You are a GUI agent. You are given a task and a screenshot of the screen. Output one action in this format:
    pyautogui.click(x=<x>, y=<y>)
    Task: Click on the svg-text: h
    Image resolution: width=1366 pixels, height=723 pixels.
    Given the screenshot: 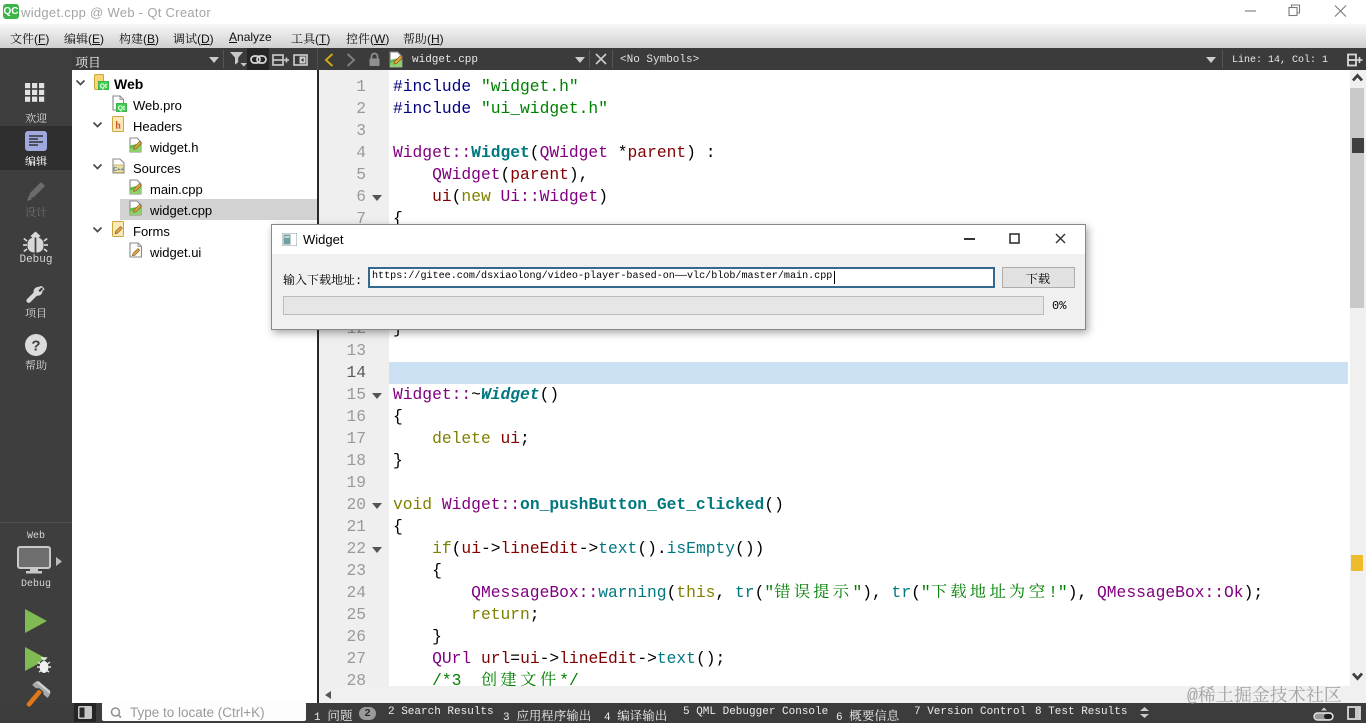 What is the action you would take?
    pyautogui.click(x=118, y=126)
    